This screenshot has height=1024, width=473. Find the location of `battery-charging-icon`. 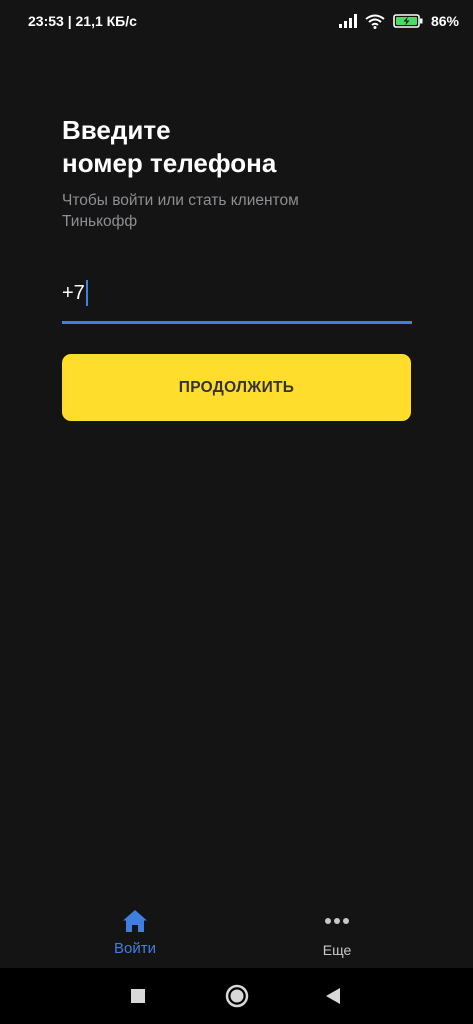

battery-charging-icon is located at coordinates (408, 21).